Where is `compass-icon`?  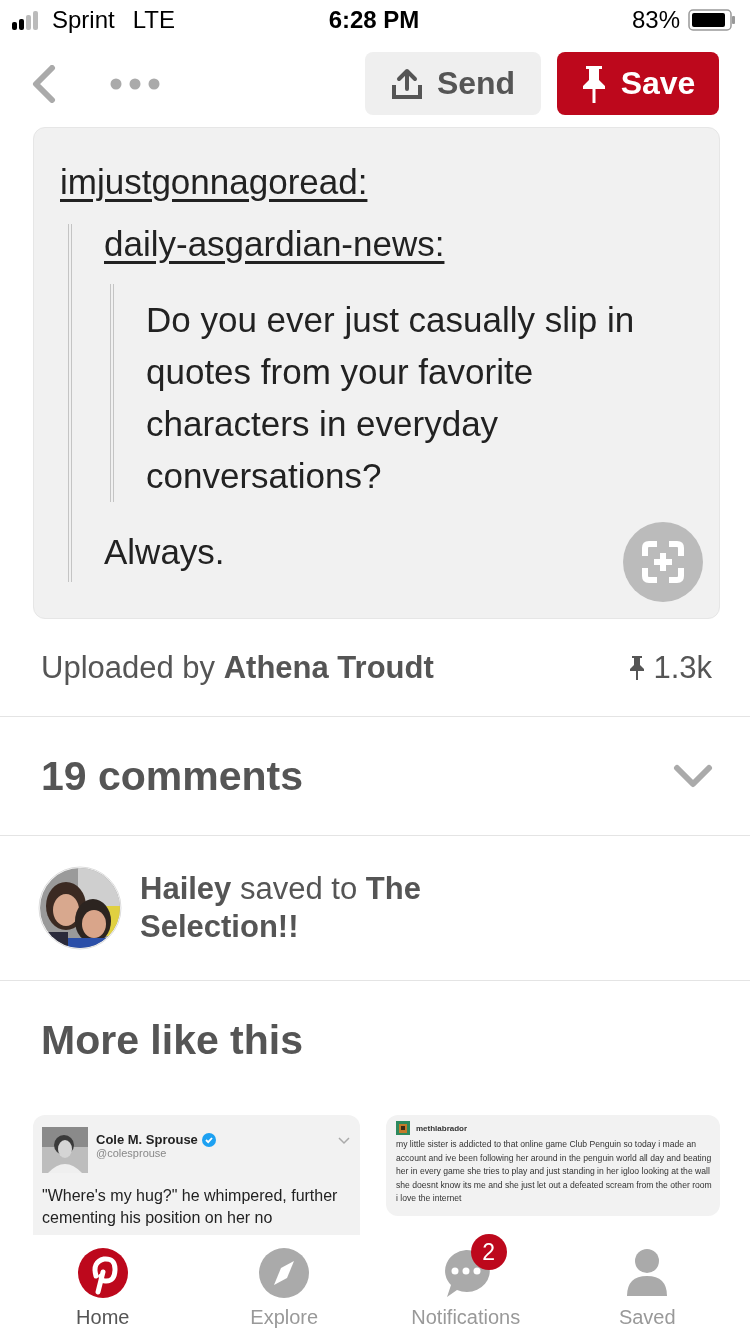 compass-icon is located at coordinates (284, 1273).